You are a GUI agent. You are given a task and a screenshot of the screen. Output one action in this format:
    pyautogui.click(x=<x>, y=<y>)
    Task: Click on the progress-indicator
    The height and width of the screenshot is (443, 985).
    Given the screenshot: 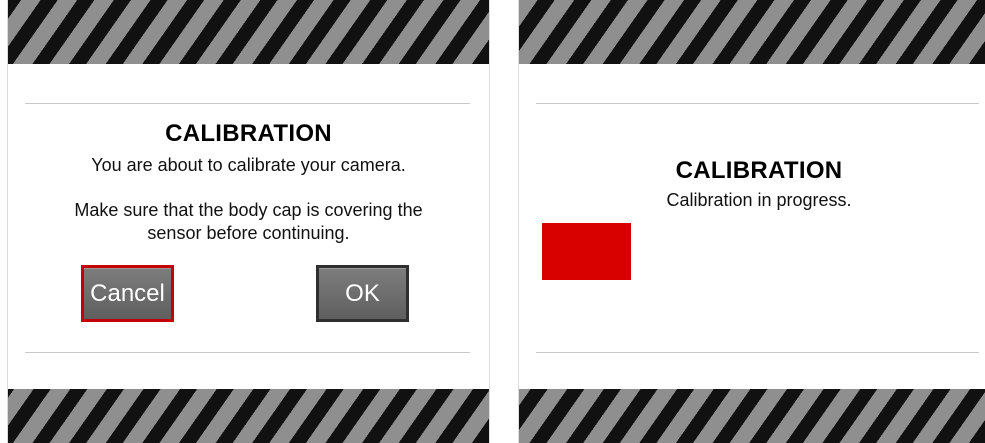 What is the action you would take?
    pyautogui.click(x=586, y=251)
    